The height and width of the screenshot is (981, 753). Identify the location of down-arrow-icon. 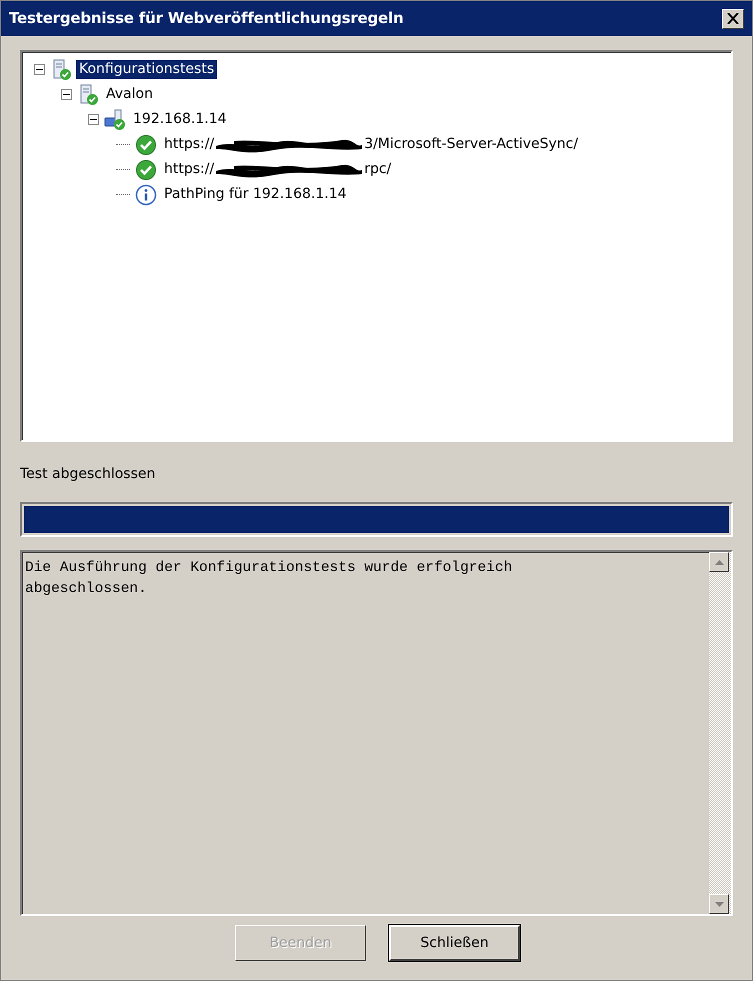
(719, 904).